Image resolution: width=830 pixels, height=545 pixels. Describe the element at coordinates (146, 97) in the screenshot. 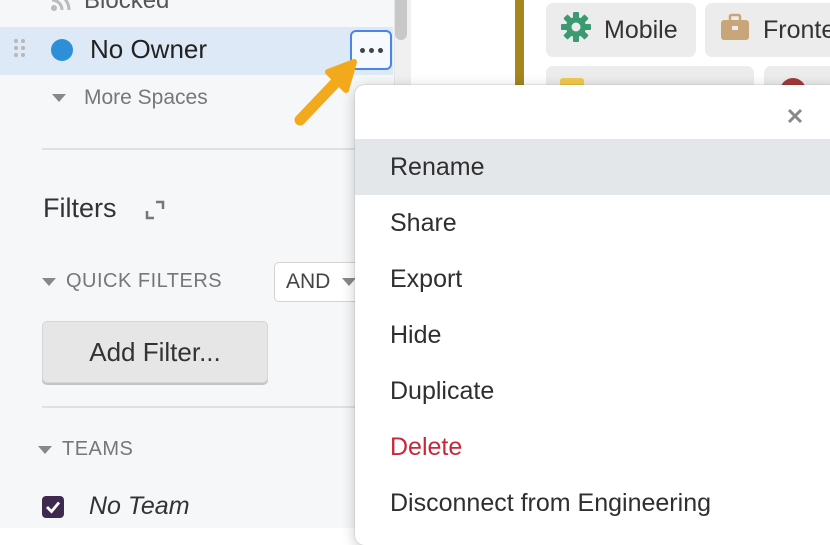

I see `more-spaces-label: More Spaces` at that location.